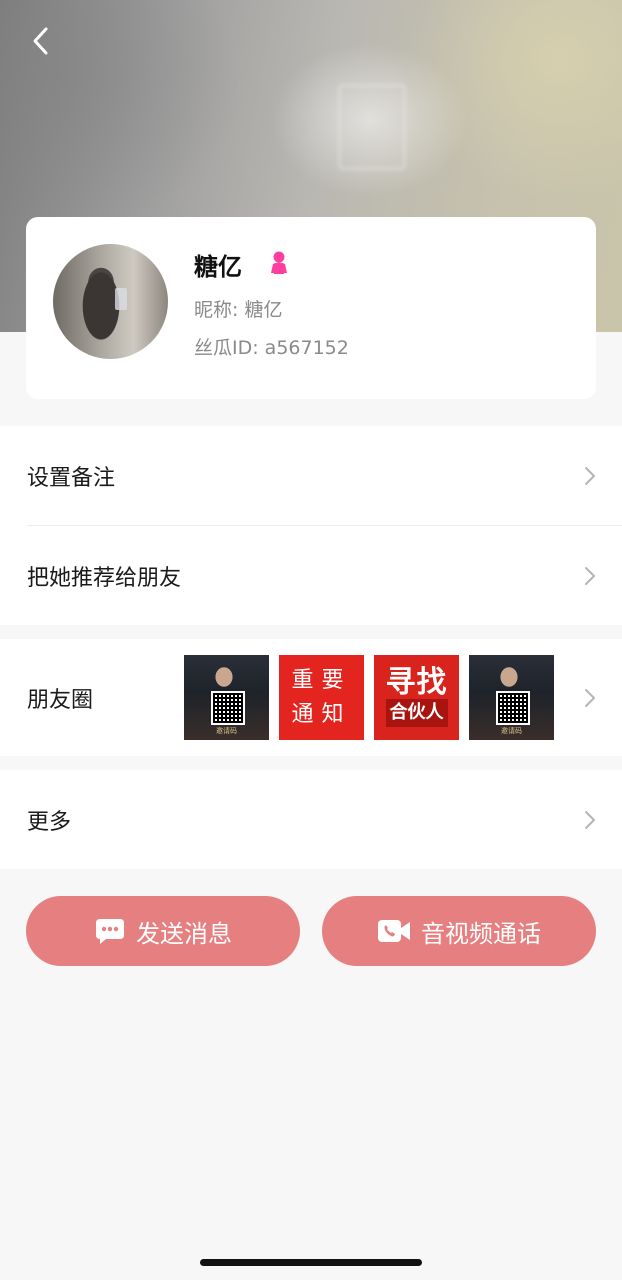 This screenshot has height=1280, width=622. What do you see at coordinates (184, 933) in the screenshot?
I see `send-message-label: 发送消息` at bounding box center [184, 933].